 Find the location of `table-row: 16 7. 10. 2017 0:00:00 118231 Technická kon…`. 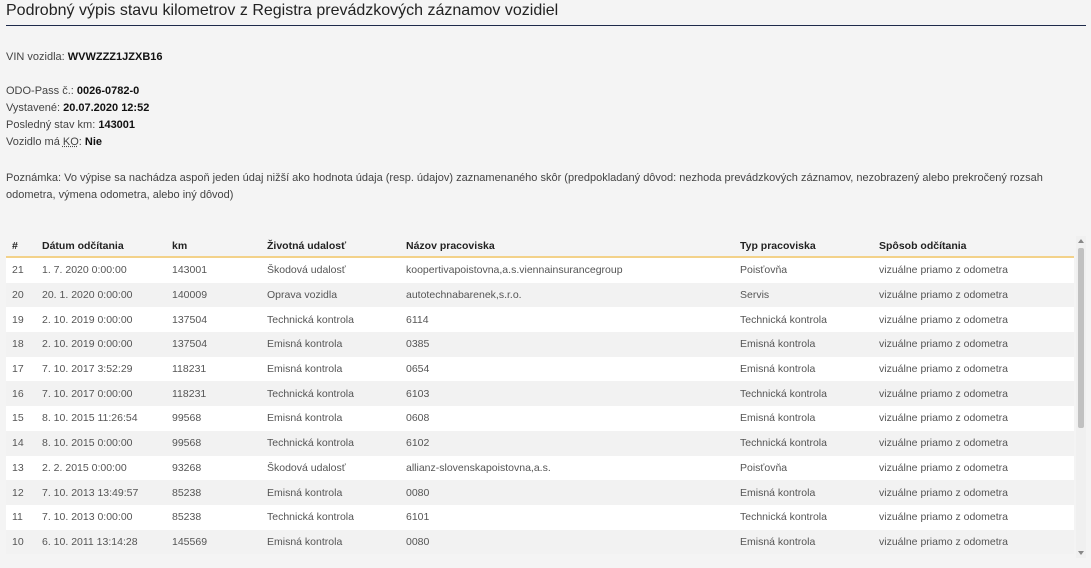

table-row: 16 7. 10. 2017 0:00:00 118231 Technická kon… is located at coordinates (540, 394).